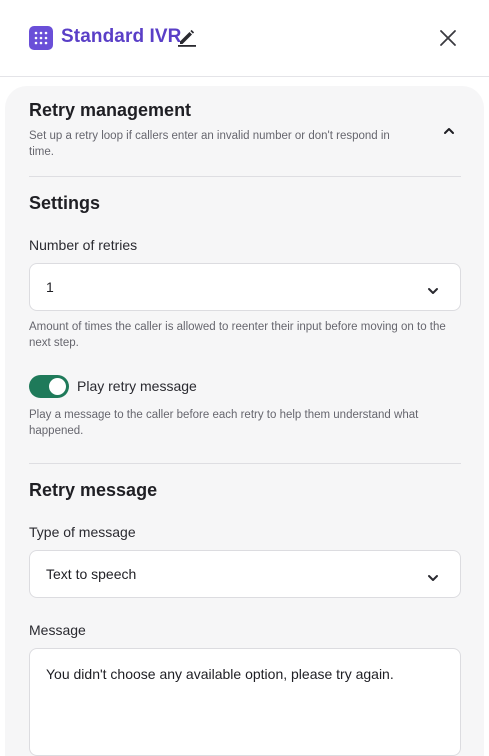  What do you see at coordinates (65, 203) in the screenshot?
I see `settings-title: Settings` at bounding box center [65, 203].